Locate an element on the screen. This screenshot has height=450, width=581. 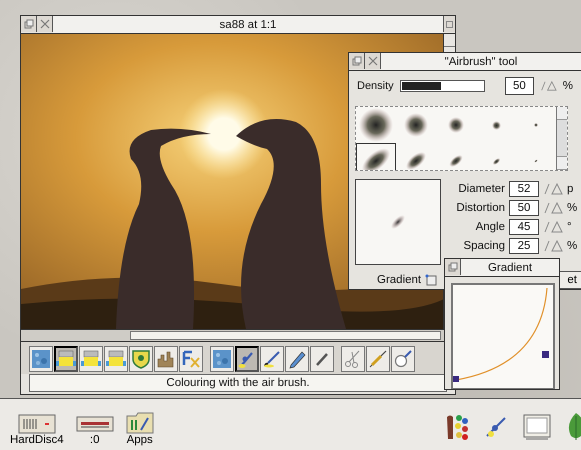
gradient-label: Gradient is located at coordinates (399, 280).